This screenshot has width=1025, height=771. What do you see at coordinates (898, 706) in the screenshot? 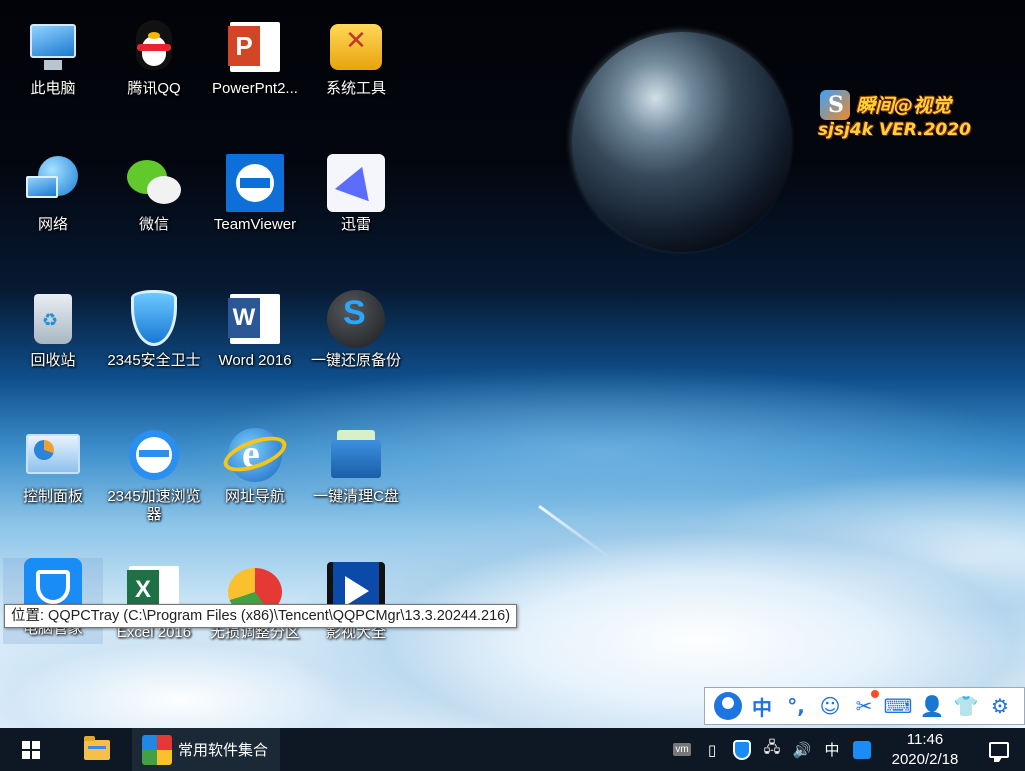
I see `keyboard-icon: ⌨` at bounding box center [898, 706].